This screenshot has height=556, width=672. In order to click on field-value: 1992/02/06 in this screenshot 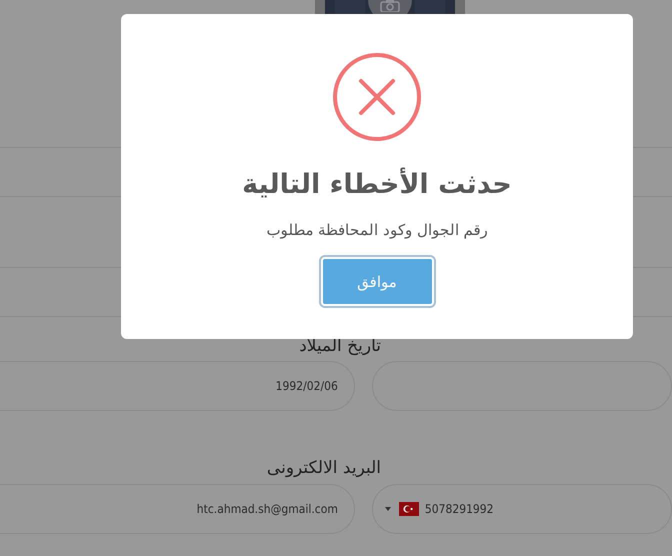, I will do `click(307, 386)`.